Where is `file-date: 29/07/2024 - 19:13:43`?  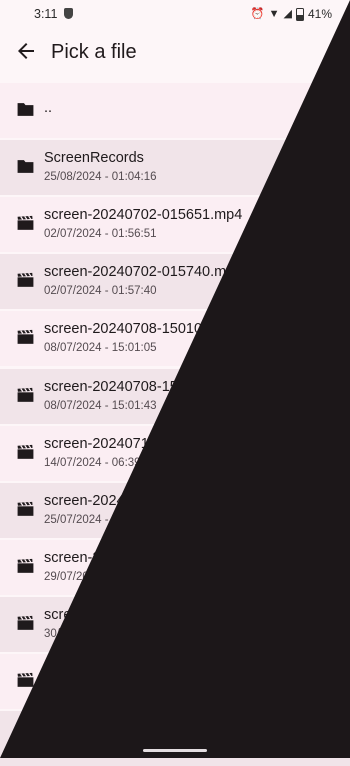 file-date: 29/07/2024 - 19:13:43 is located at coordinates (100, 576).